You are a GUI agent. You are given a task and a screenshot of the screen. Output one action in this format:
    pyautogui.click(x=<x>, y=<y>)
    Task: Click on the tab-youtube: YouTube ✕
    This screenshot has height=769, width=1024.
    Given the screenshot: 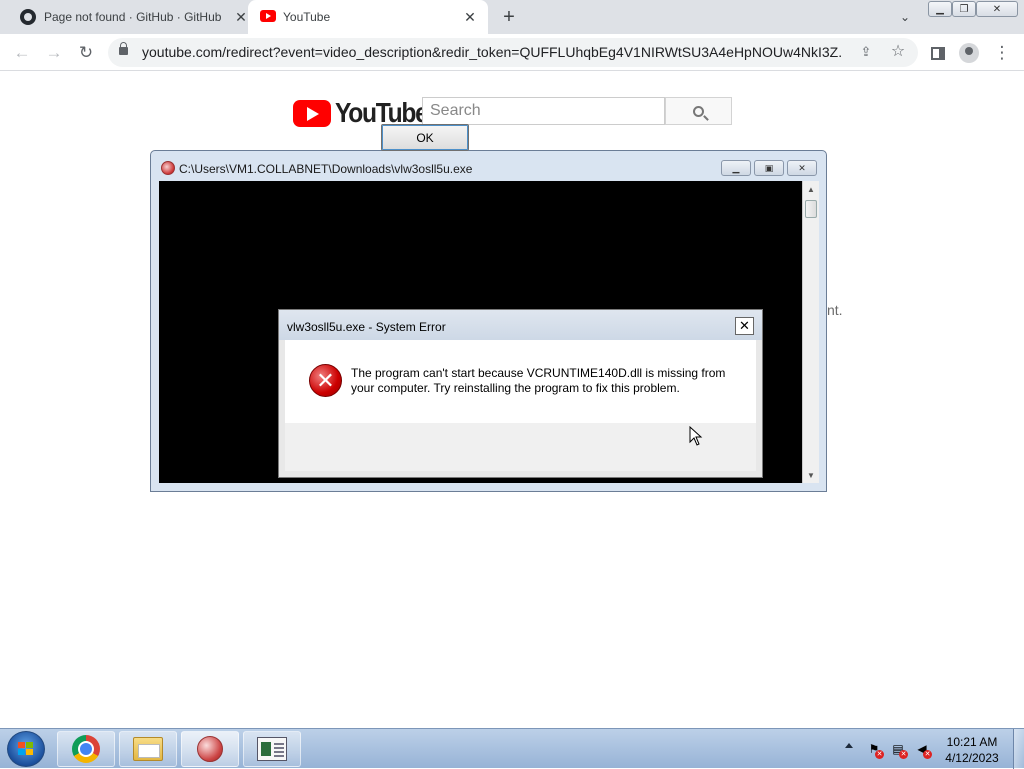 What is the action you would take?
    pyautogui.click(x=368, y=17)
    